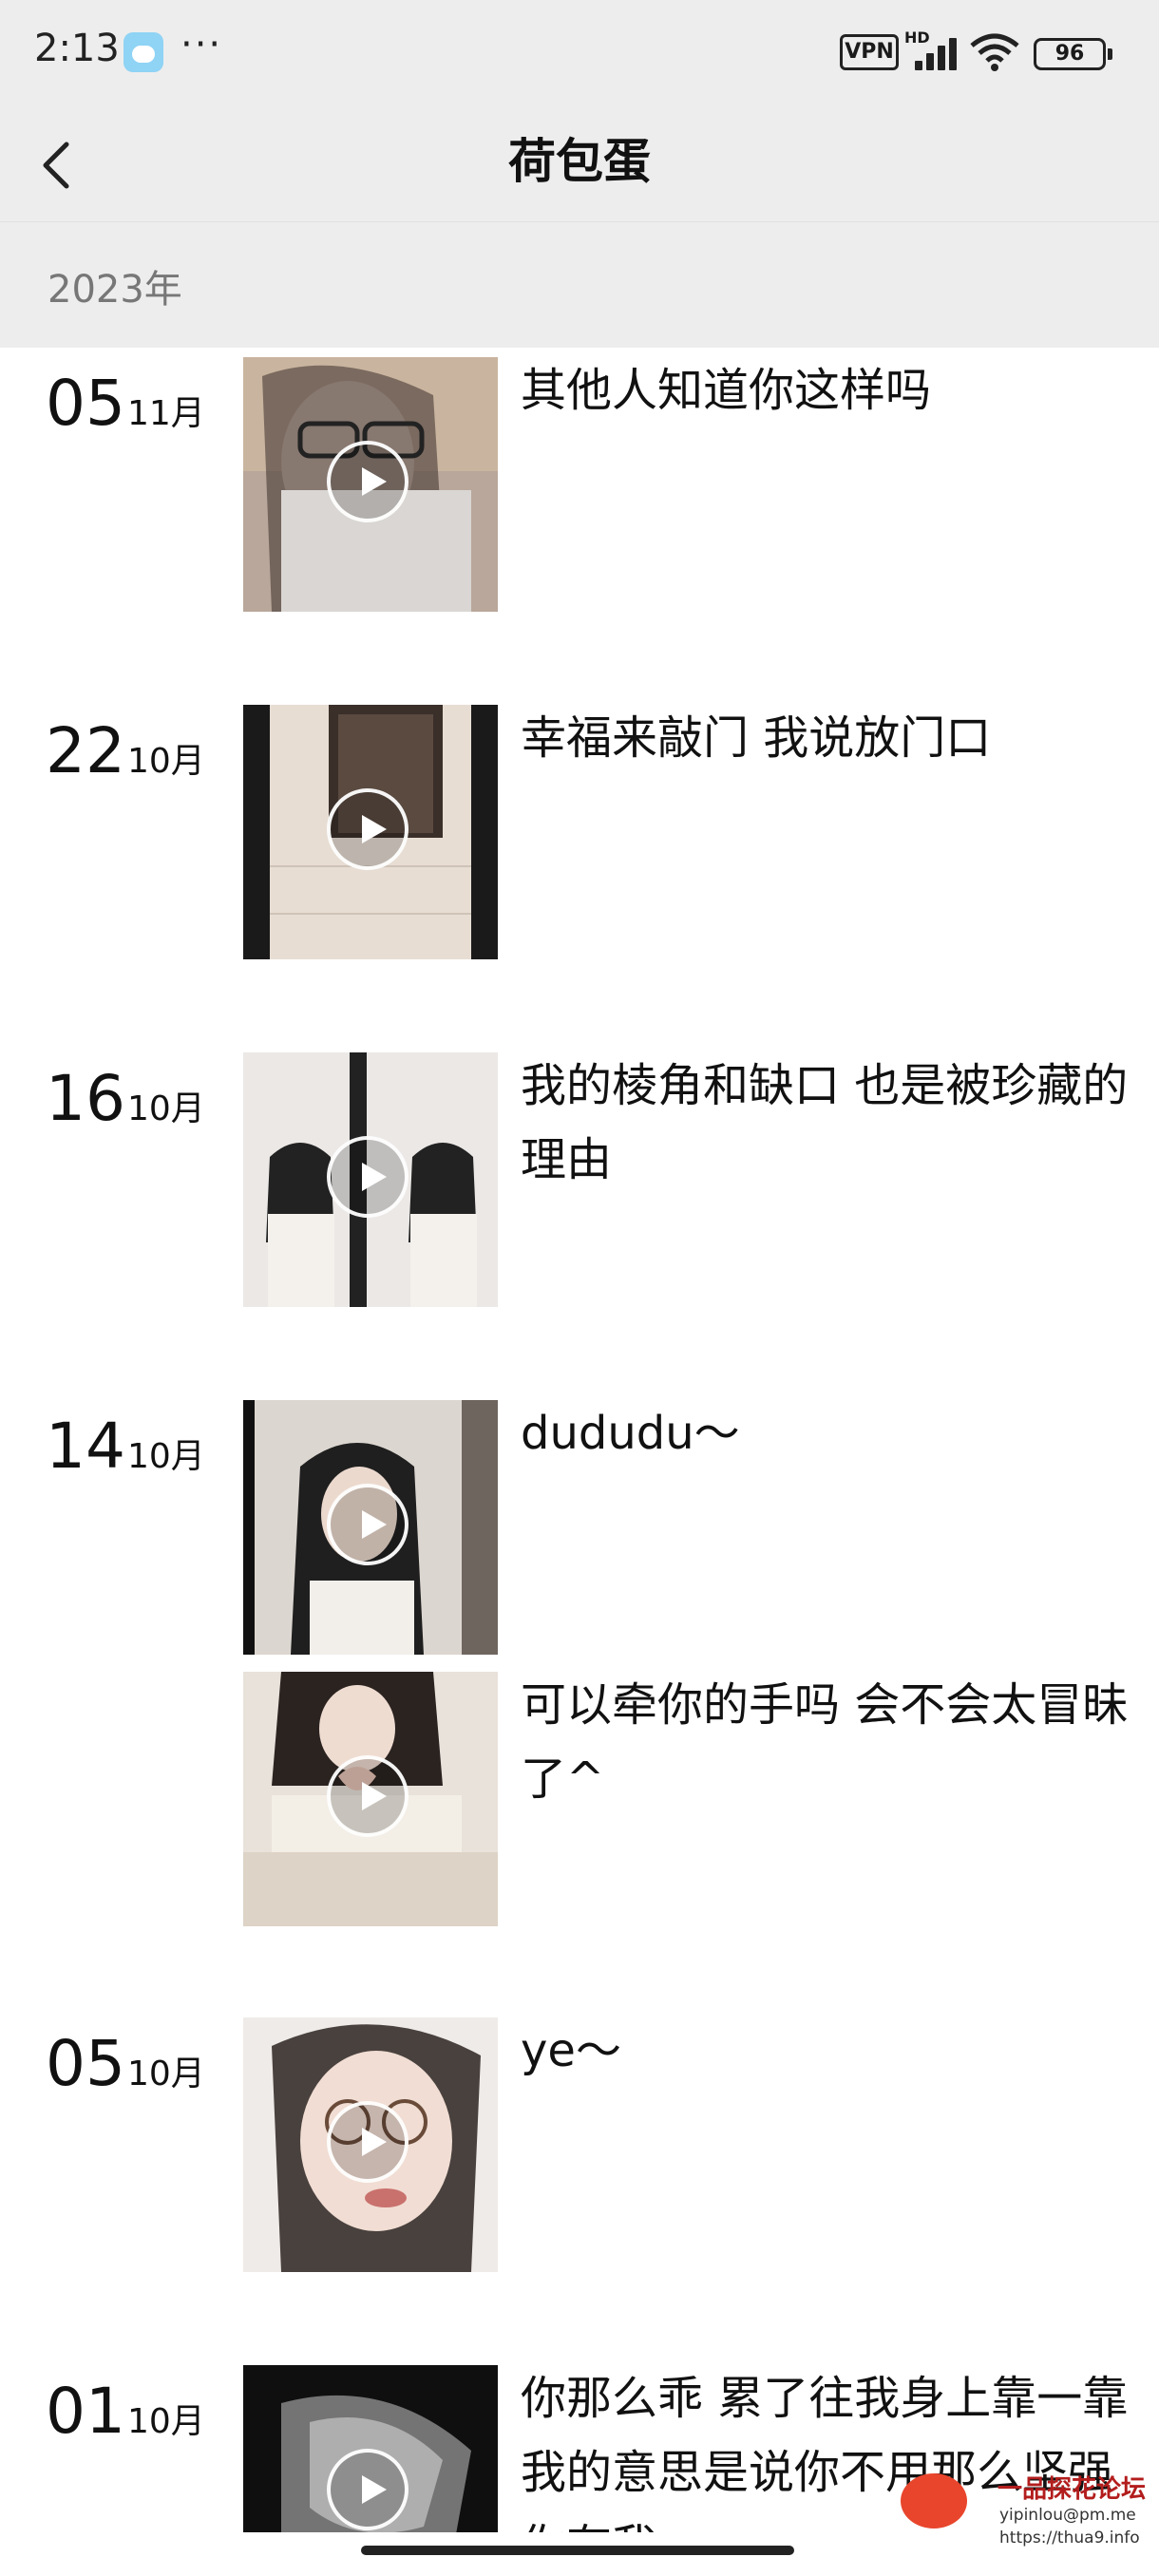 This screenshot has width=1159, height=2576. I want to click on post-month: 11月, so click(165, 413).